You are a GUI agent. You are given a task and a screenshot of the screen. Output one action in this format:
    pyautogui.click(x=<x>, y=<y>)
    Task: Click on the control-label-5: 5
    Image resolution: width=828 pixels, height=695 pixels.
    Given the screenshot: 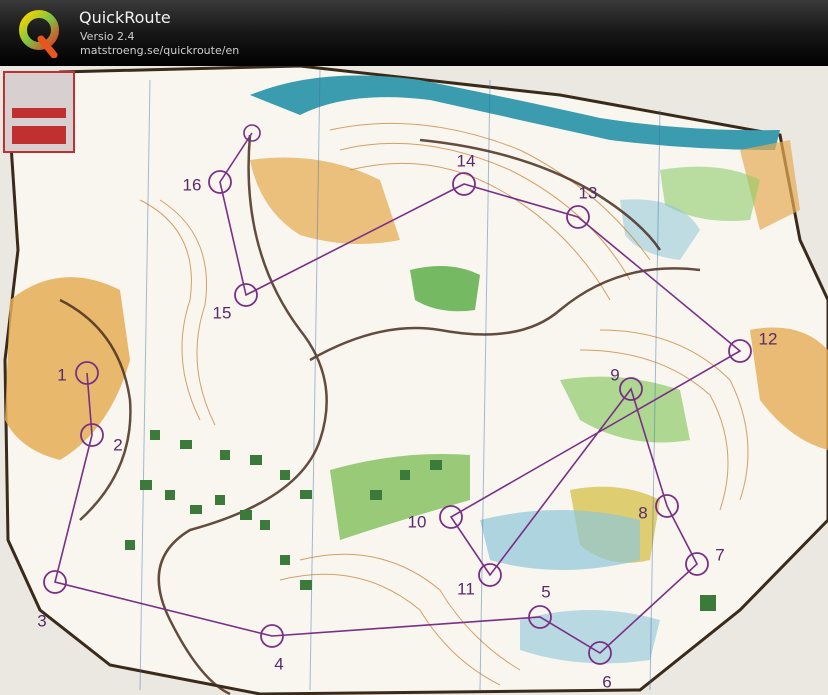 What is the action you would take?
    pyautogui.click(x=545, y=591)
    